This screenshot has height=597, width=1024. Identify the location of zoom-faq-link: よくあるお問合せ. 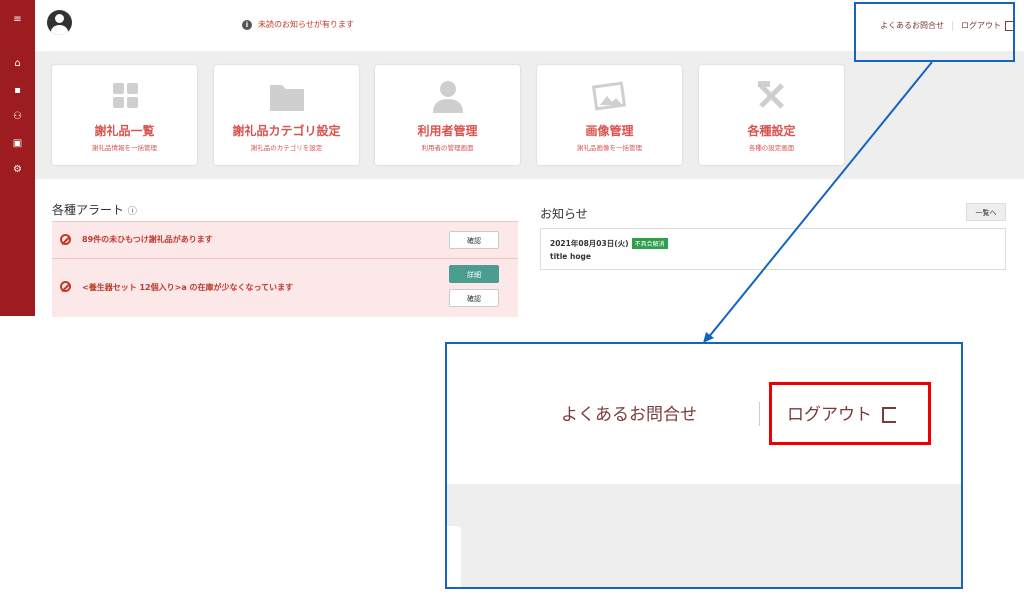
(629, 412).